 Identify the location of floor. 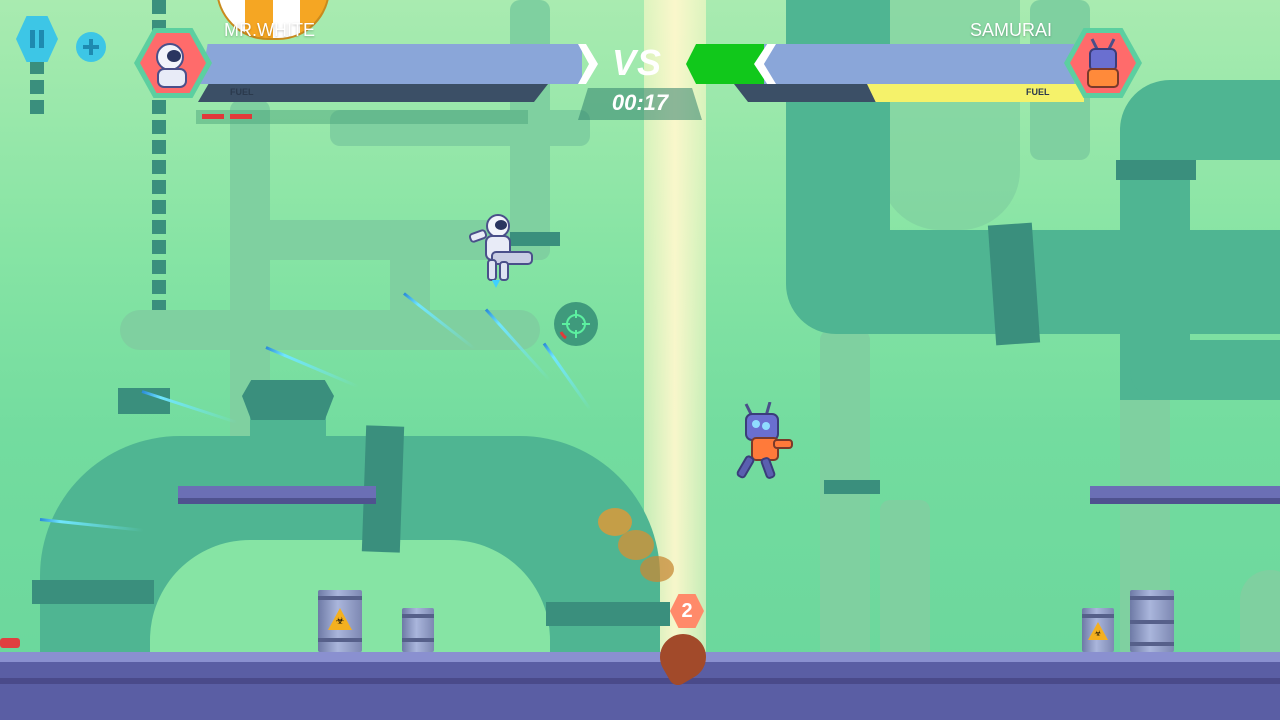
(640, 686).